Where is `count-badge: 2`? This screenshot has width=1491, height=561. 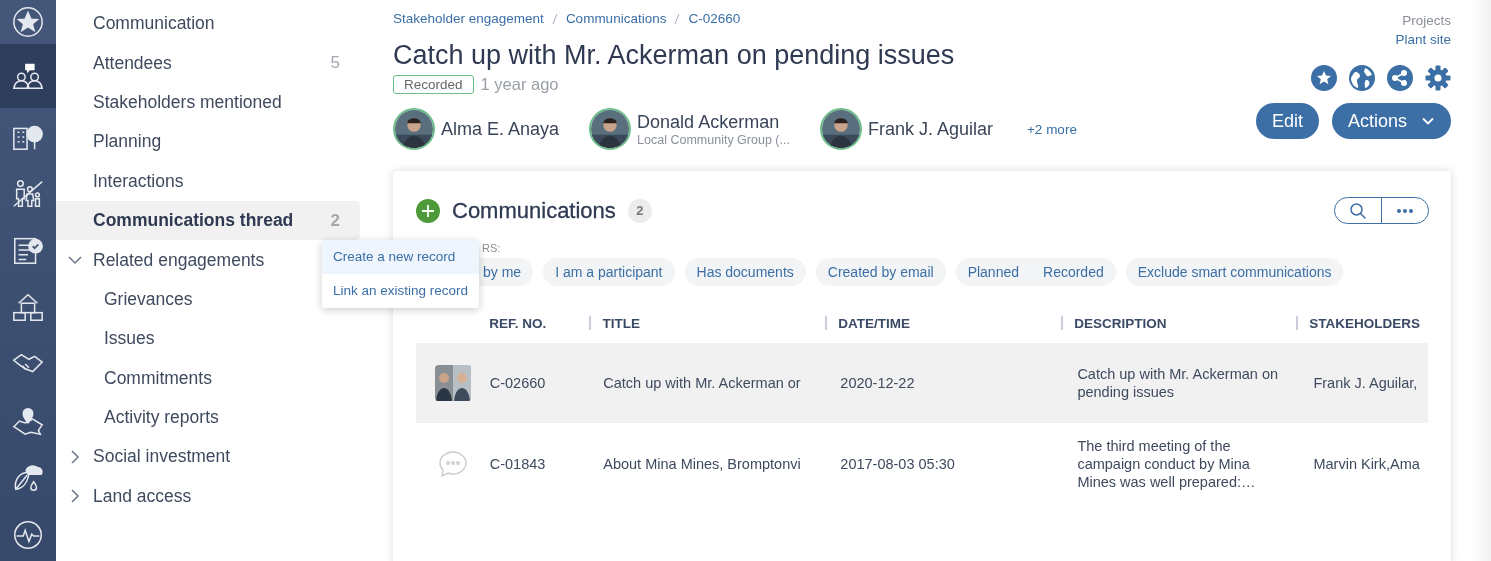
count-badge: 2 is located at coordinates (639, 210).